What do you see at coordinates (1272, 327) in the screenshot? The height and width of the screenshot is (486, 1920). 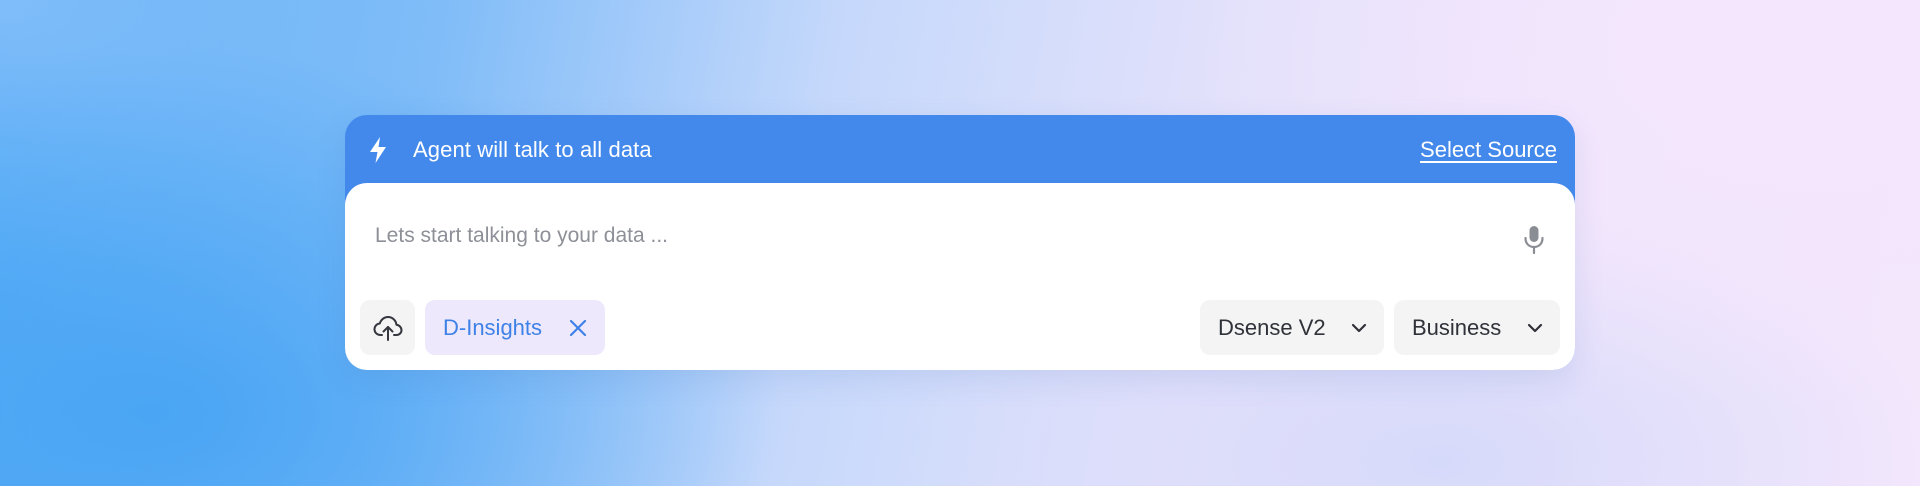 I see `model-select-value: Dsense V2` at bounding box center [1272, 327].